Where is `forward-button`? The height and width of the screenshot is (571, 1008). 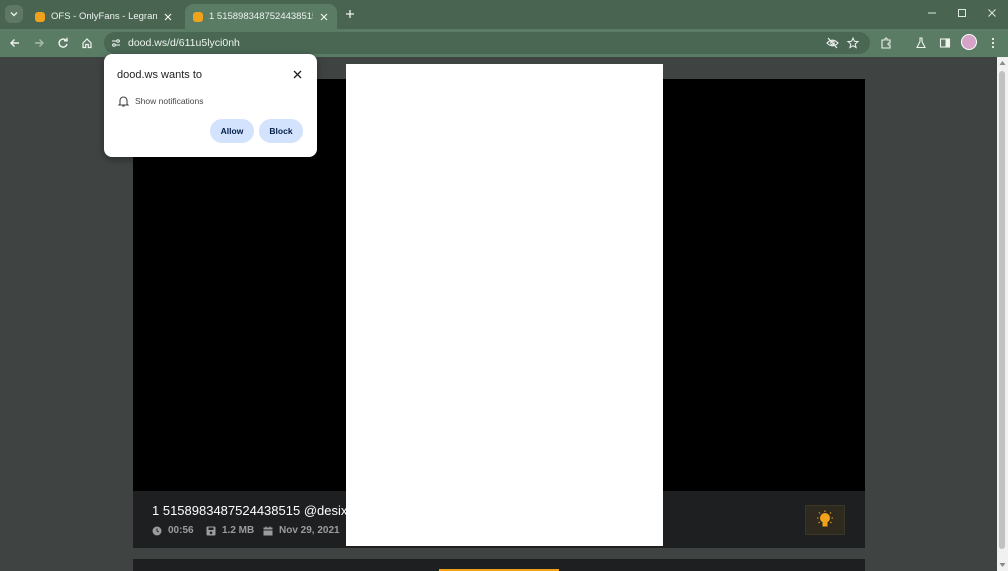
forward-button is located at coordinates (39, 43).